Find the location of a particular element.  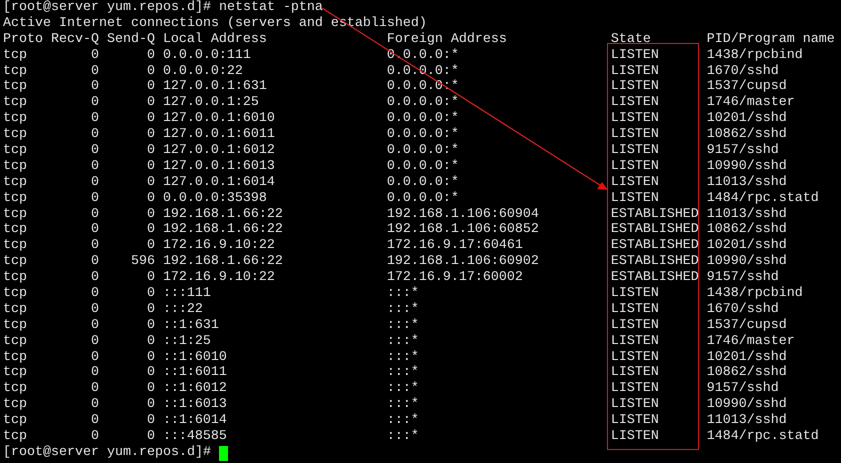

command-text: netstat -ptna is located at coordinates (270, 8).